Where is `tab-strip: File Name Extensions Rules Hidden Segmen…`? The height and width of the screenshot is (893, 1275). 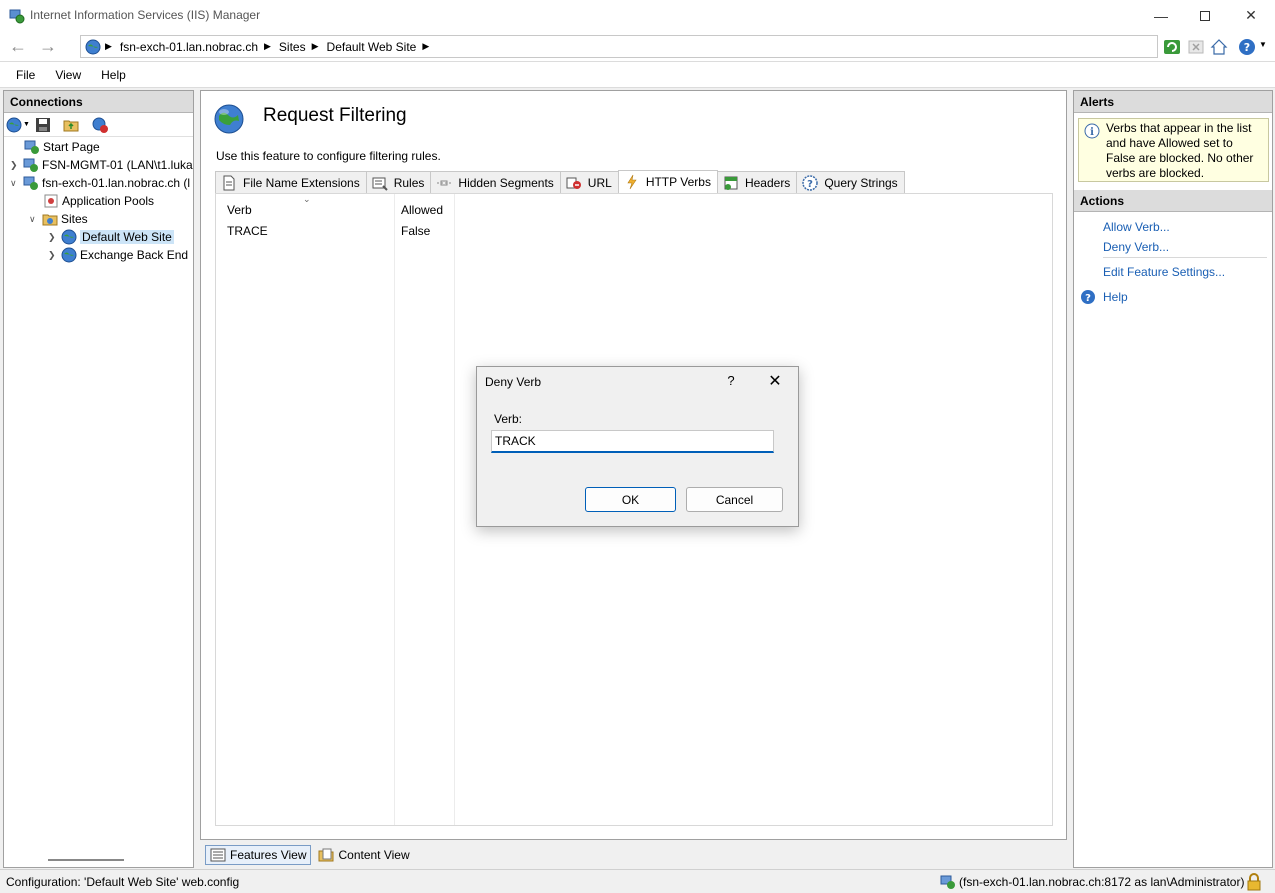
tab-strip: File Name Extensions Rules Hidden Segmen… is located at coordinates (560, 181).